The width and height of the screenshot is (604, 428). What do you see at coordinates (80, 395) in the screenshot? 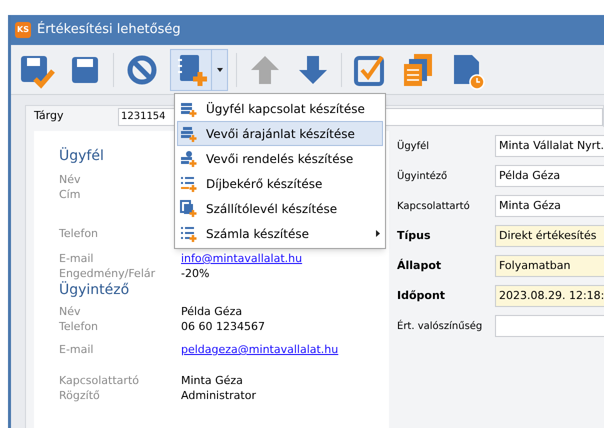
I see `field-label: Rögzítő` at bounding box center [80, 395].